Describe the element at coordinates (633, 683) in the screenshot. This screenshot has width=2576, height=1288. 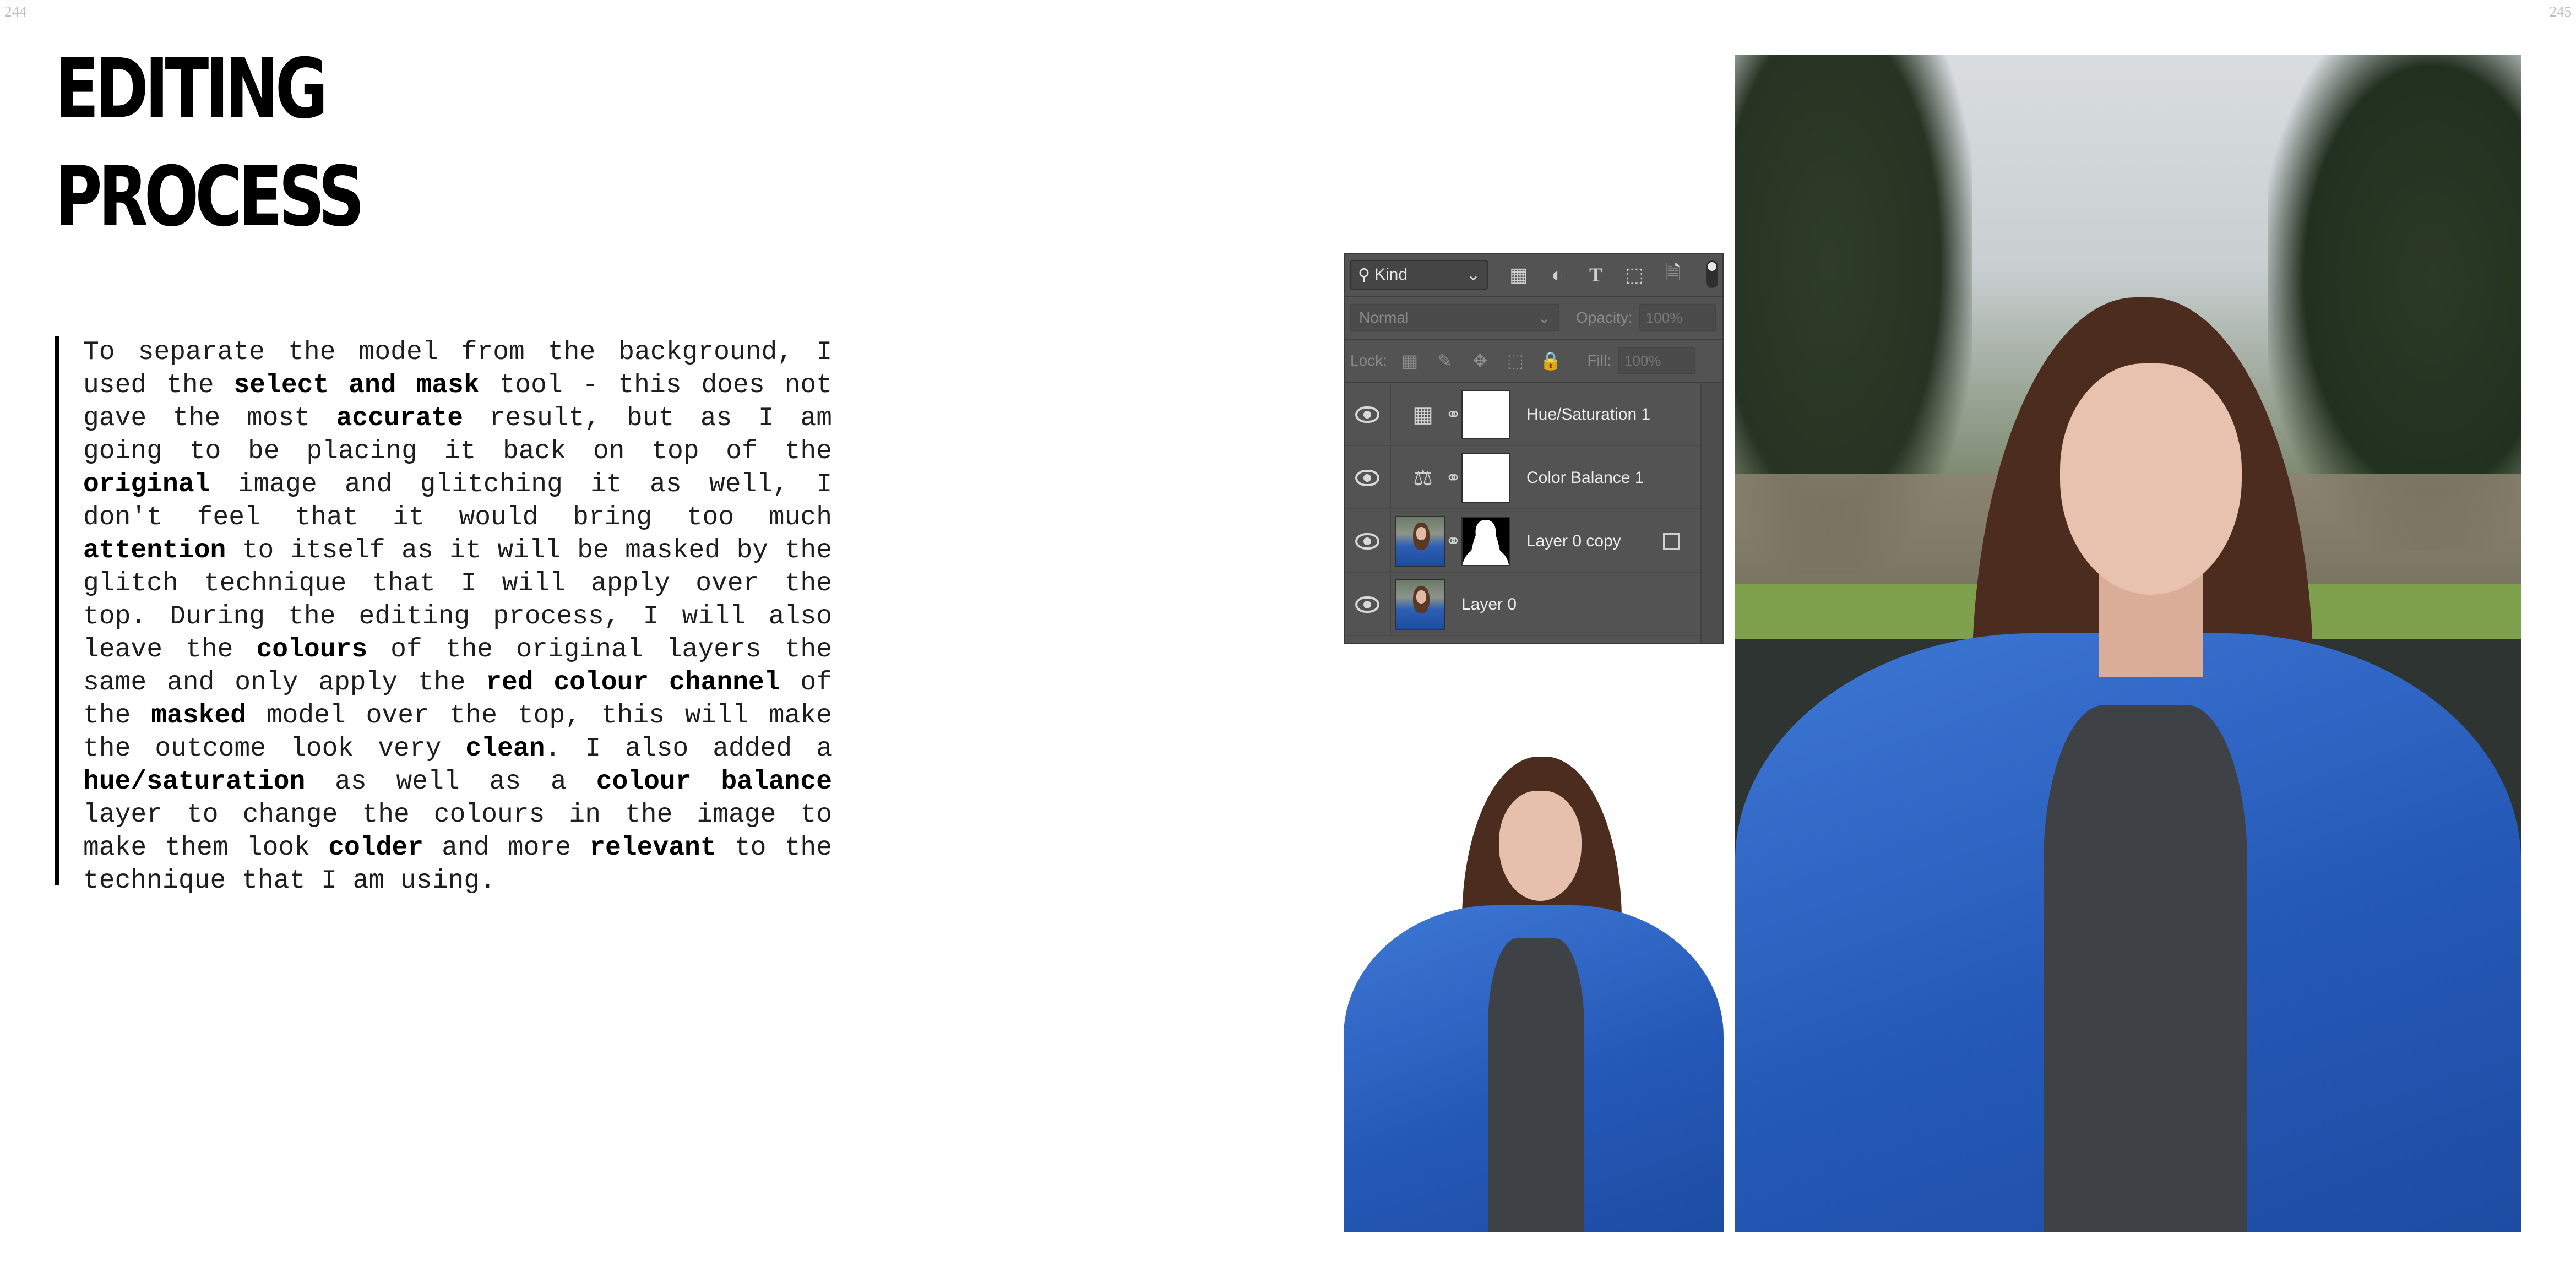
I see `bold-keyword: red colour channel` at that location.